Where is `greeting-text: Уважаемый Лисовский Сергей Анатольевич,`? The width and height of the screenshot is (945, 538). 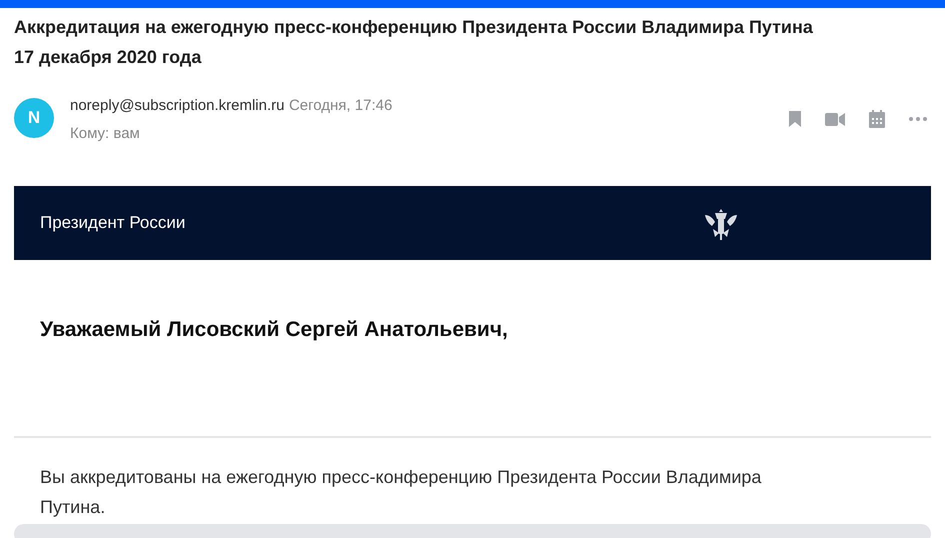
greeting-text: Уважаемый Лисовский Сергей Анатольевич, is located at coordinates (274, 330).